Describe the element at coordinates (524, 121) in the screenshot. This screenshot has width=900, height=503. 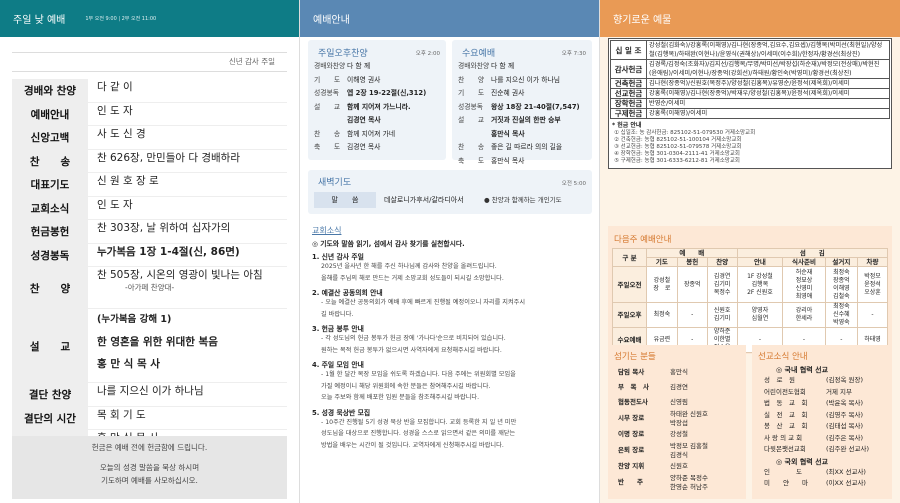
I see `service-list-row: 설 교 거짓과 진실의 한판 승부` at that location.